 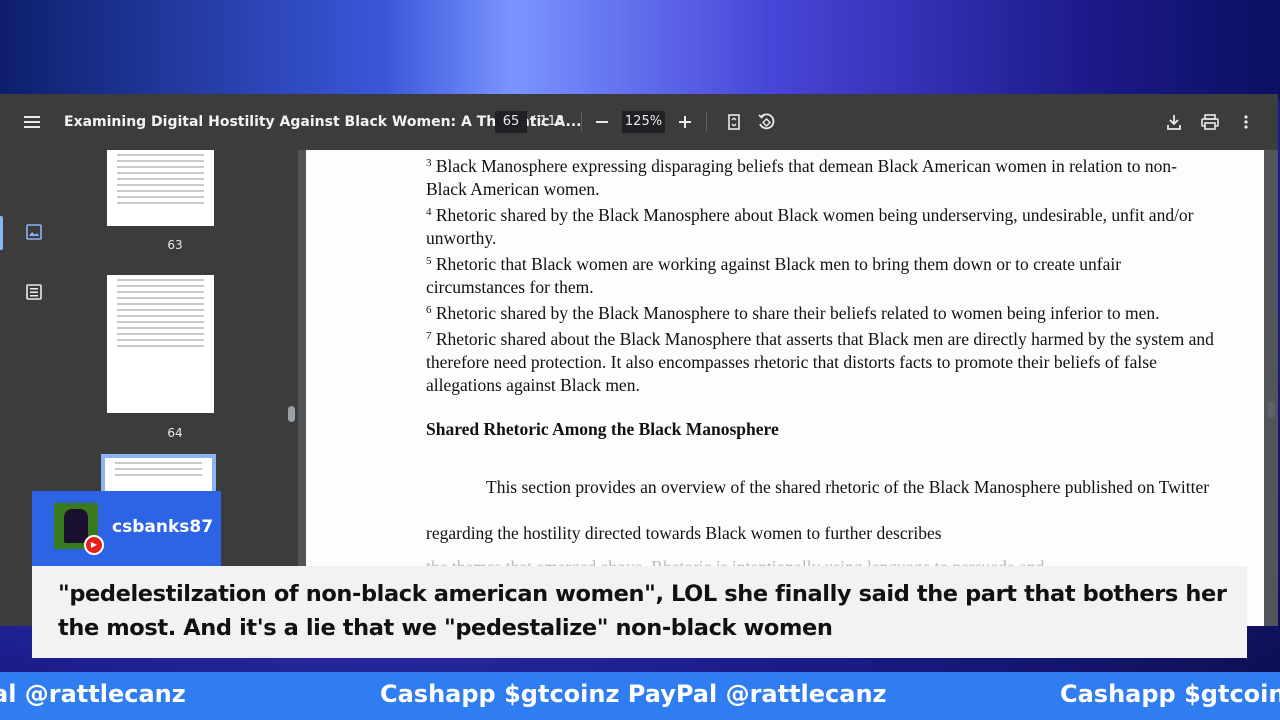 I want to click on print-icon, so click(x=1210, y=122).